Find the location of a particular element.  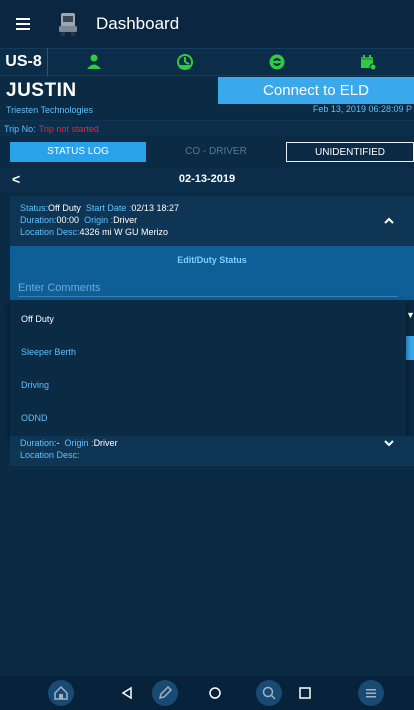

system-recents-icon is located at coordinates (305, 693).